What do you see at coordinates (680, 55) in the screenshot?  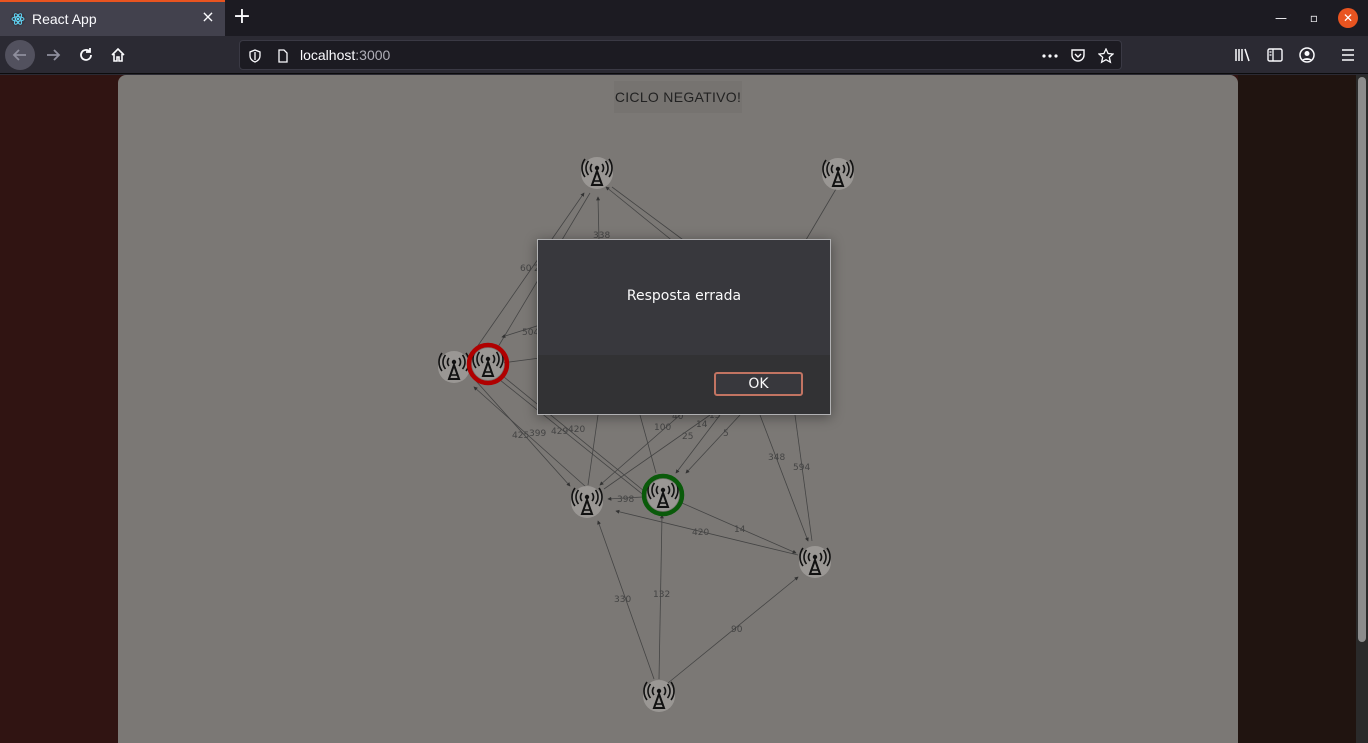 I see `url-bar: localhost:3000` at bounding box center [680, 55].